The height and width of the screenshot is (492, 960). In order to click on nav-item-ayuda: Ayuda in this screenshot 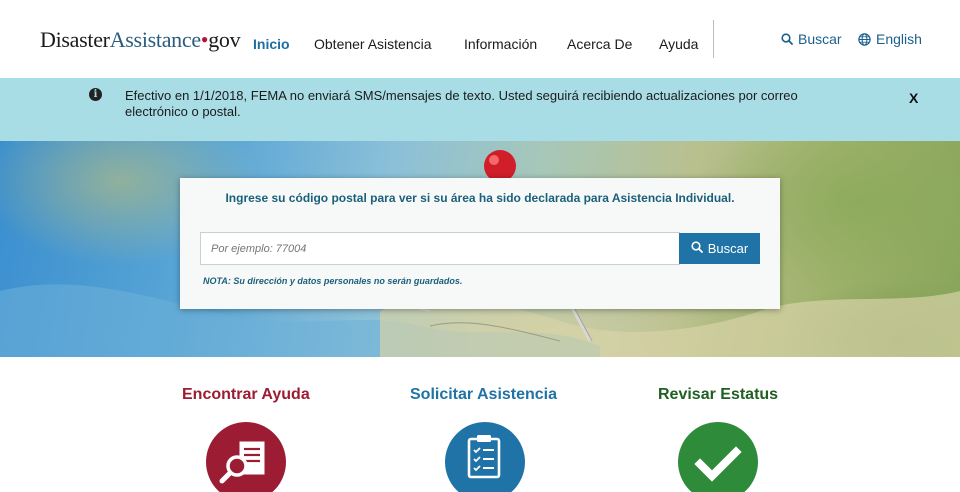, I will do `click(678, 44)`.